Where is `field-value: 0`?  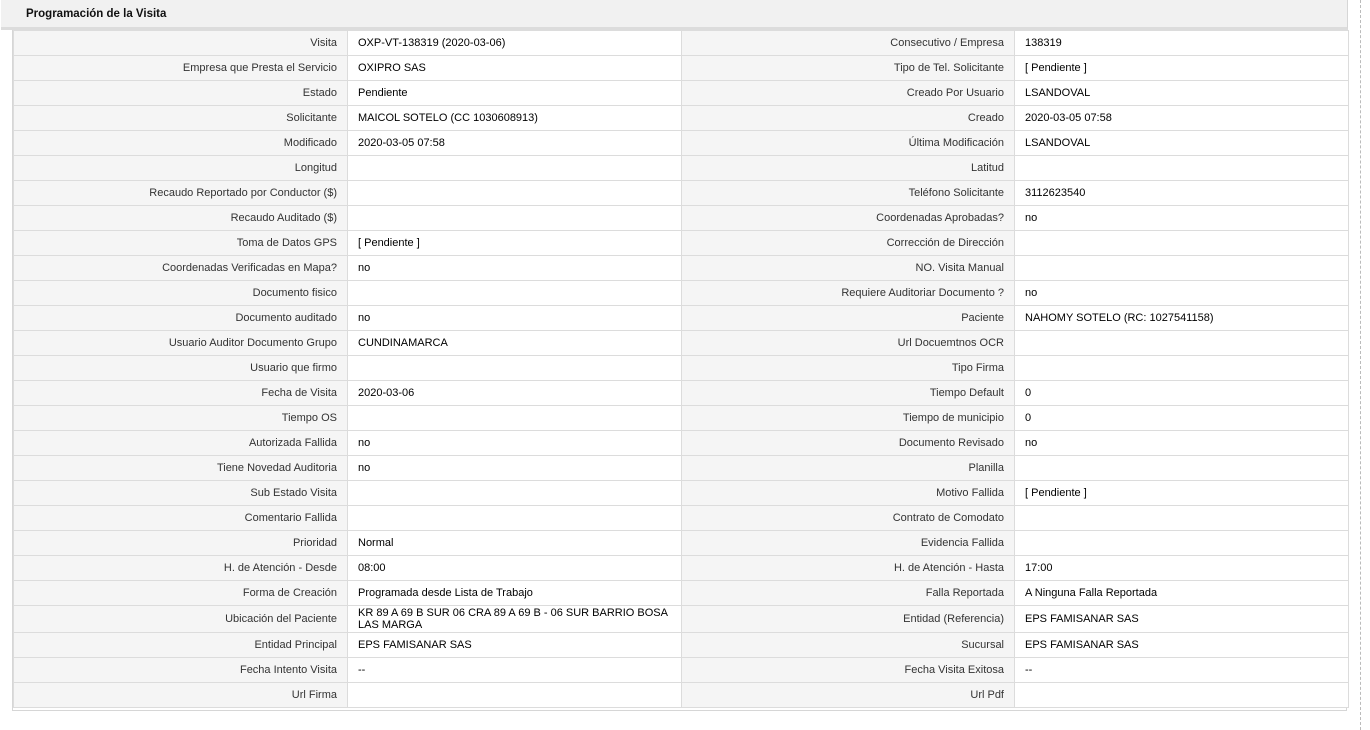
field-value: 0 is located at coordinates (1181, 393).